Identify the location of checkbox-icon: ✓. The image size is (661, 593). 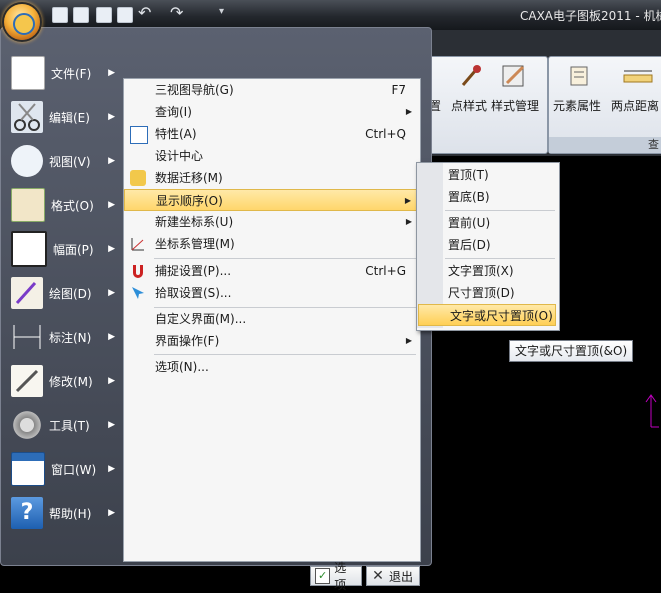
(323, 576).